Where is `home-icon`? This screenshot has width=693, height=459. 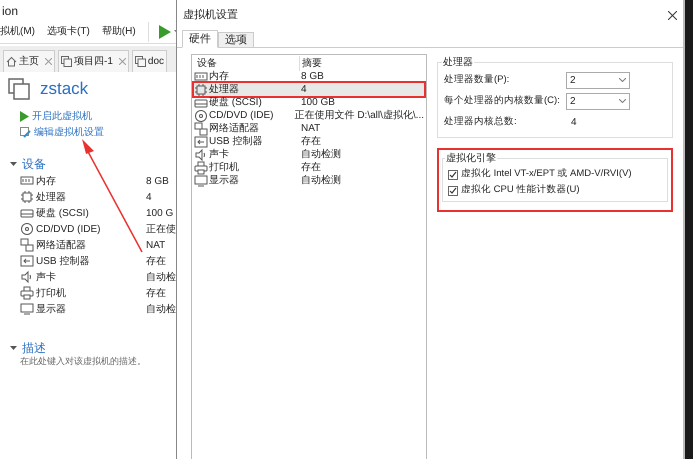 home-icon is located at coordinates (11, 61).